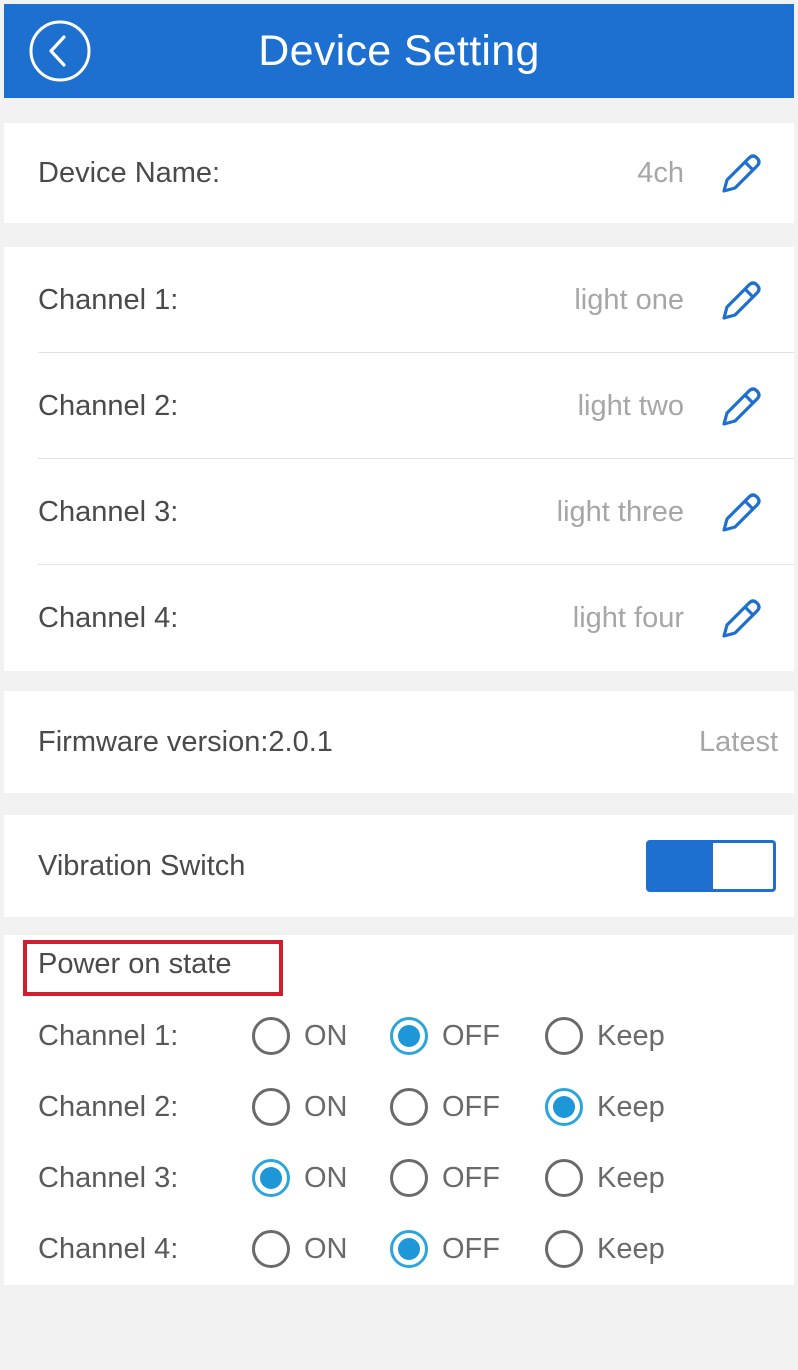 This screenshot has height=1370, width=798. I want to click on channel-1-name: light one, so click(629, 299).